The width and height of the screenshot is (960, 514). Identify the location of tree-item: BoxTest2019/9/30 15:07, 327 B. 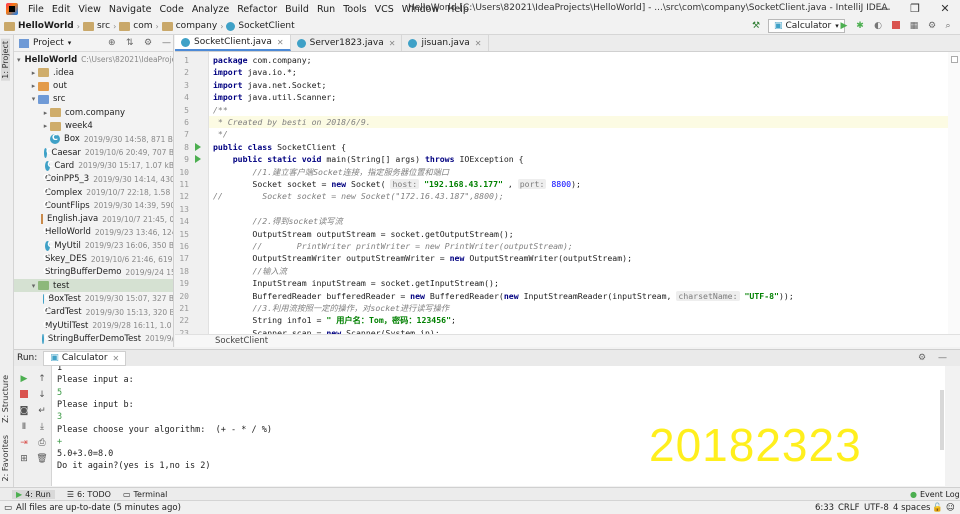
(93, 298).